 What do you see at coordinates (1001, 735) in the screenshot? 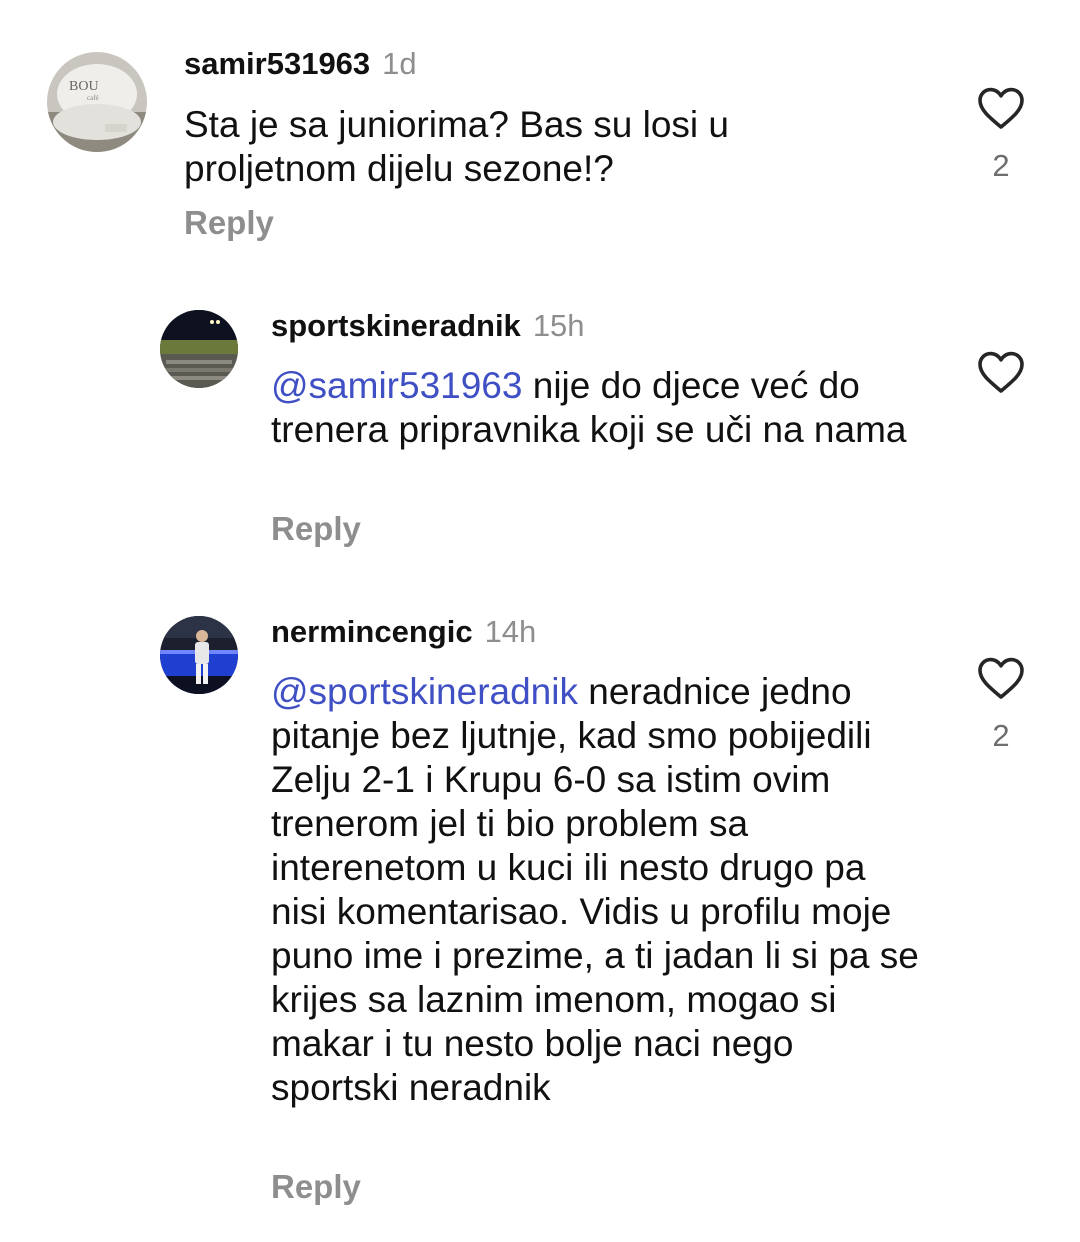
I see `like-count: 2` at bounding box center [1001, 735].